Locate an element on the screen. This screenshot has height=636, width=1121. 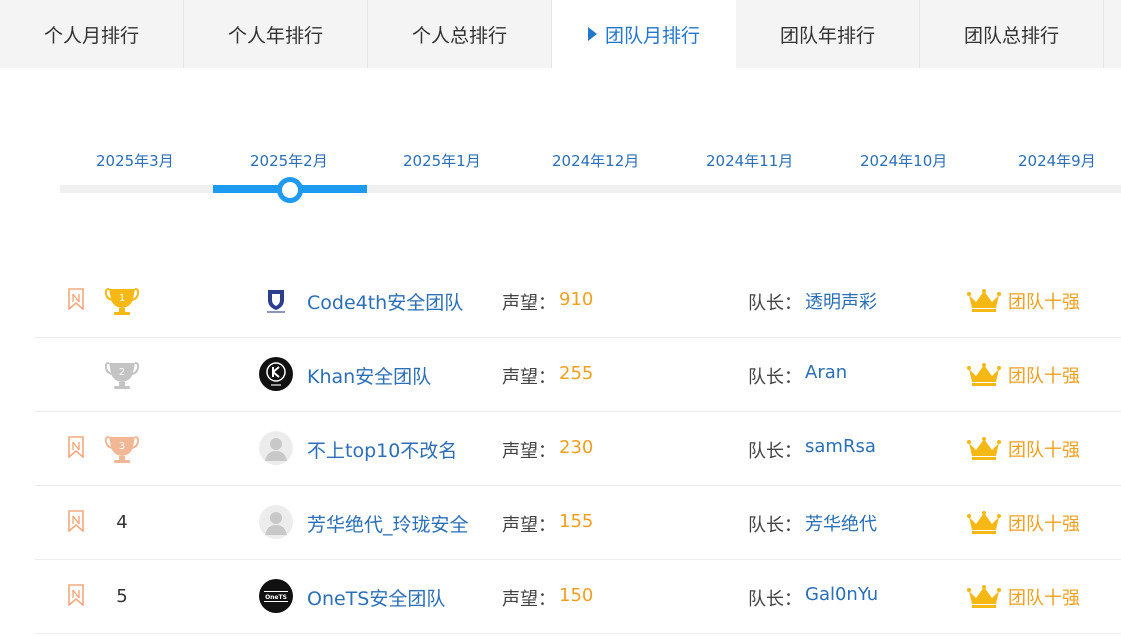
ranking-row: 3 不上top10不改名 声望： 230 队长： samRsa 团队十强 is located at coordinates (578, 449).